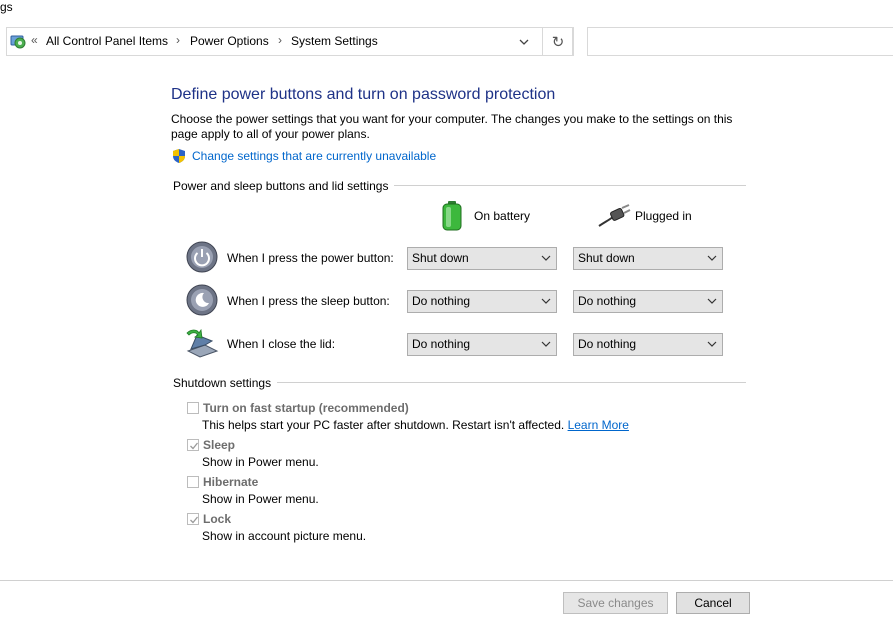  I want to click on search-input, so click(740, 41).